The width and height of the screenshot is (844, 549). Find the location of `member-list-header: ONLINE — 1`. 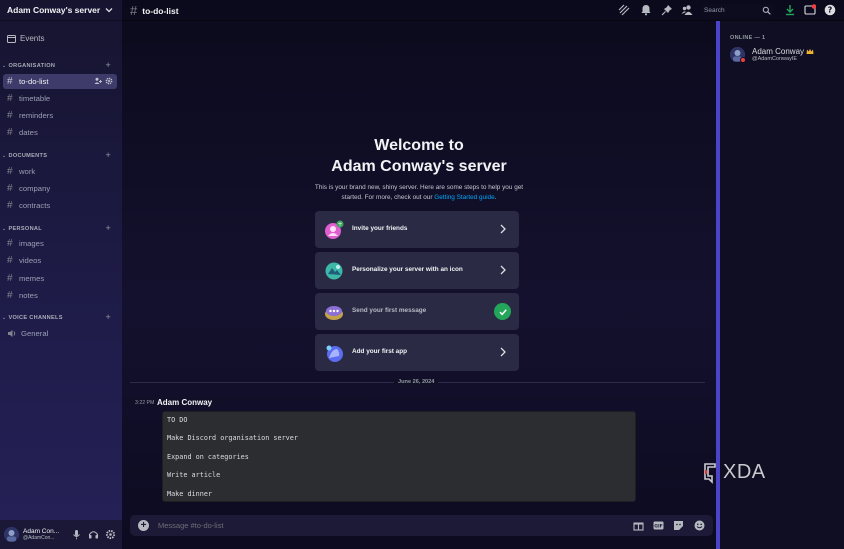

member-list-header: ONLINE — 1 is located at coordinates (748, 38).